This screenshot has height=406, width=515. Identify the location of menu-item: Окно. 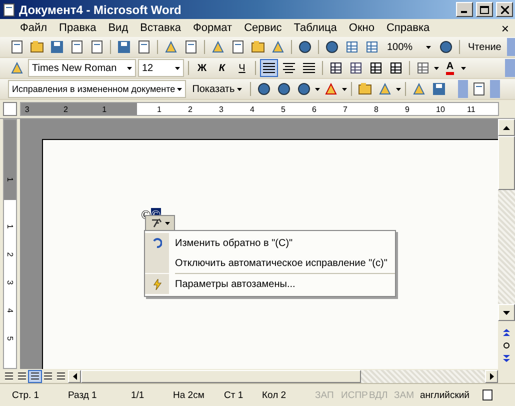
(361, 28).